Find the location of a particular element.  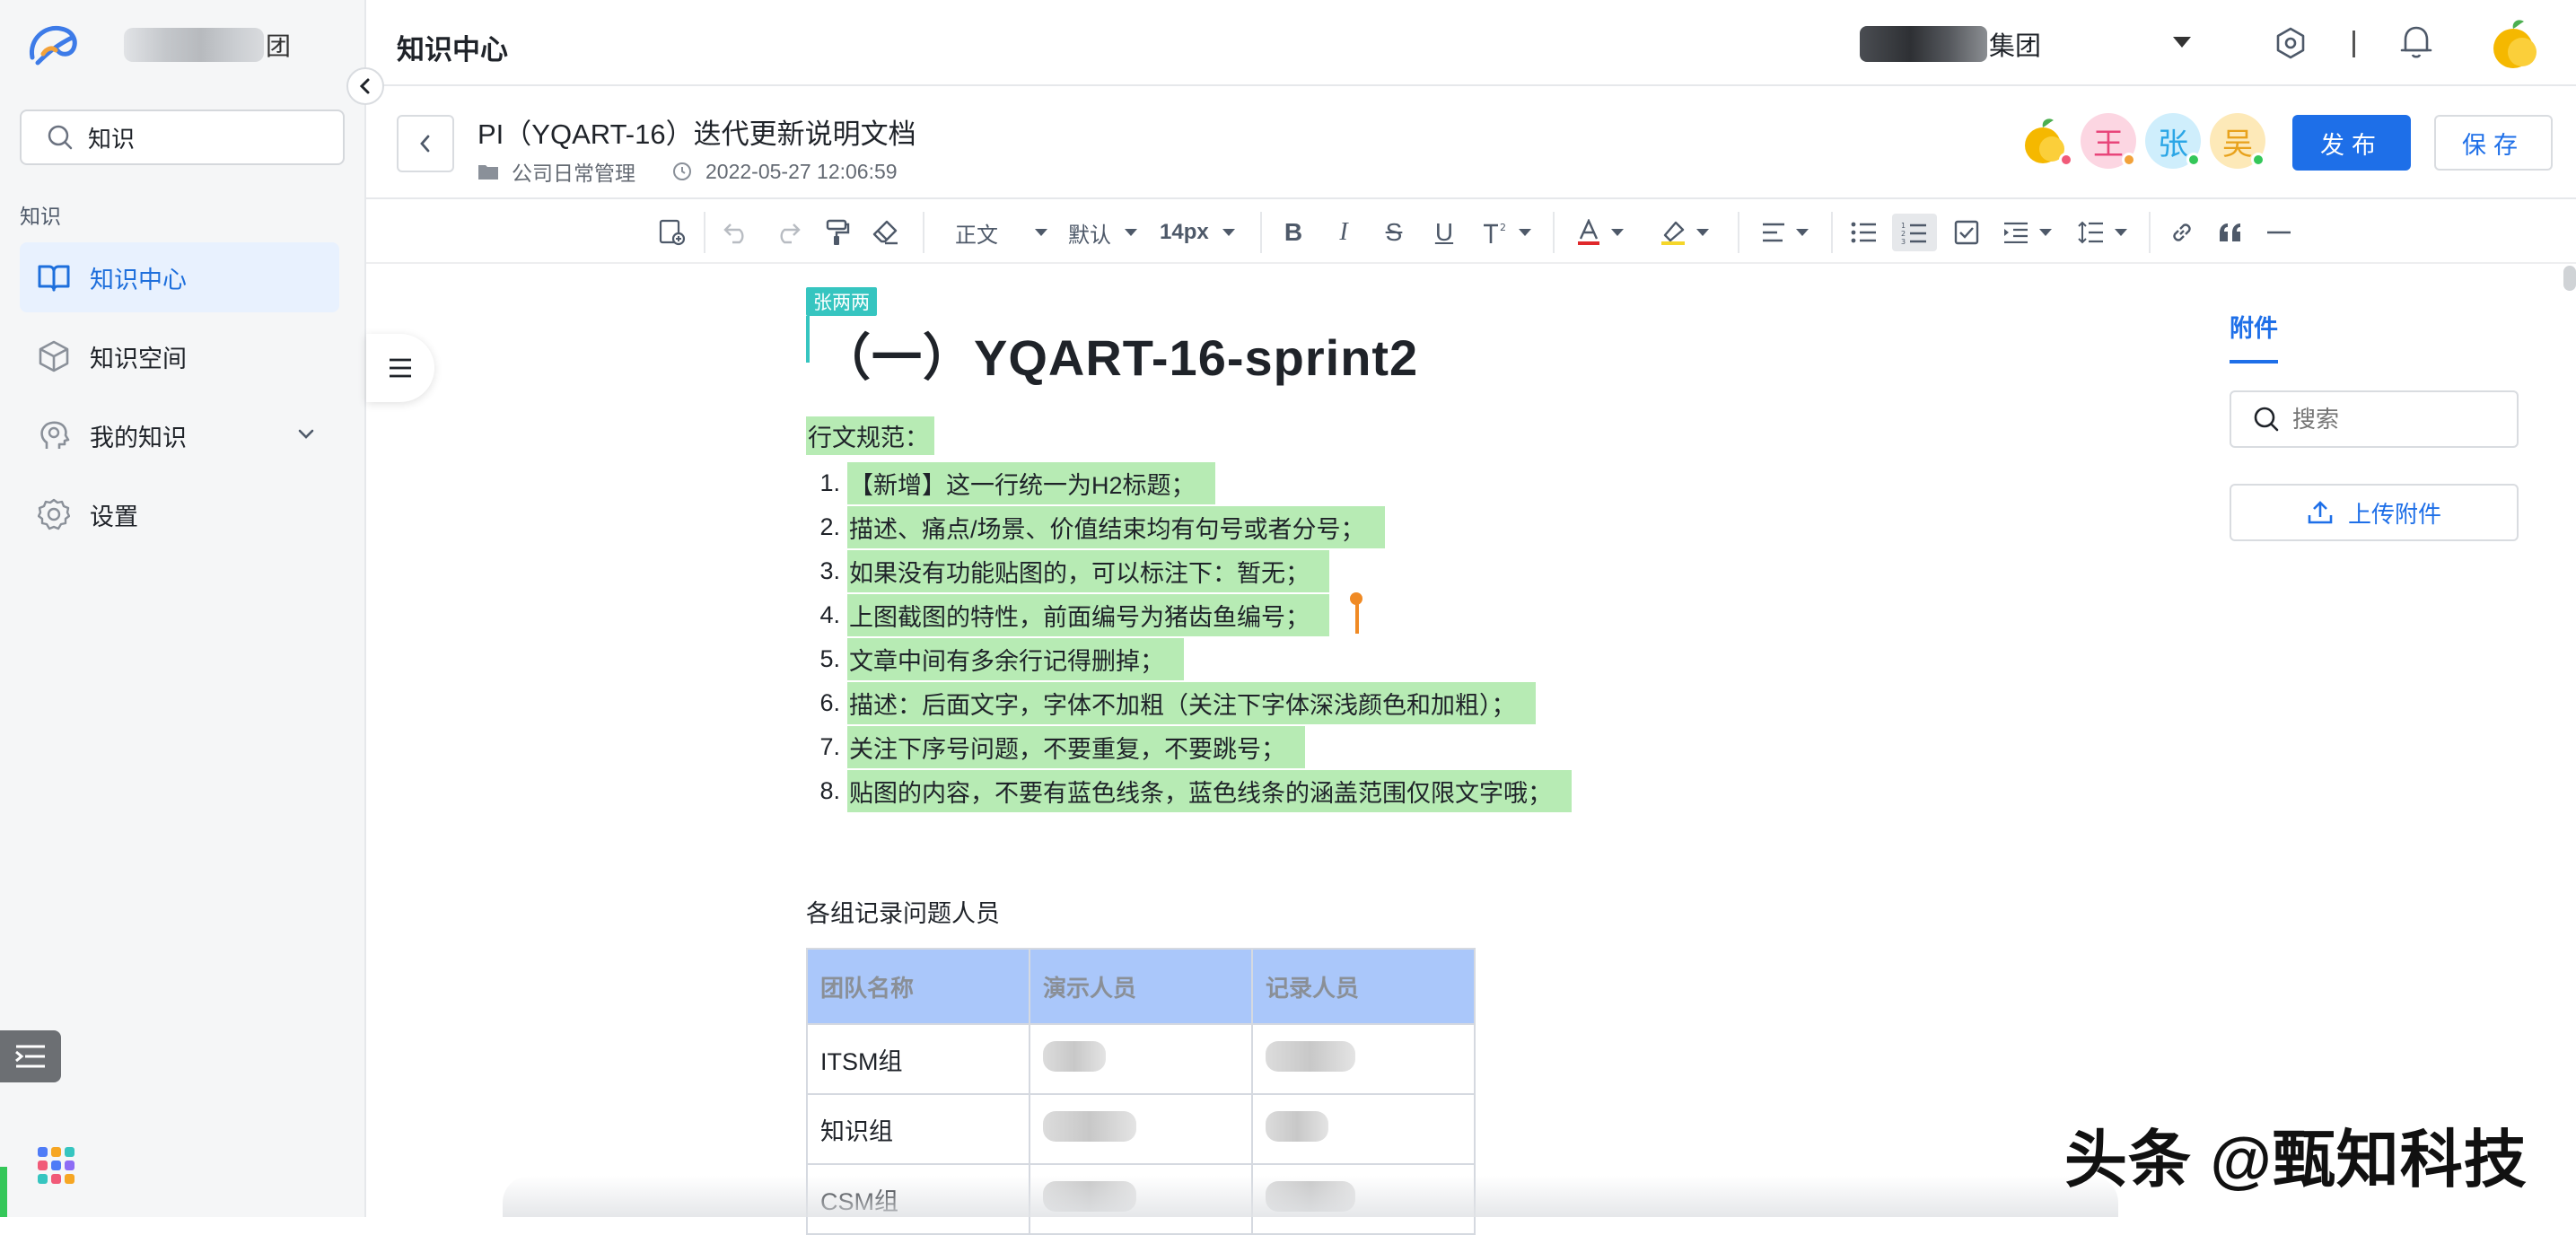

folder-icon is located at coordinates (489, 171).